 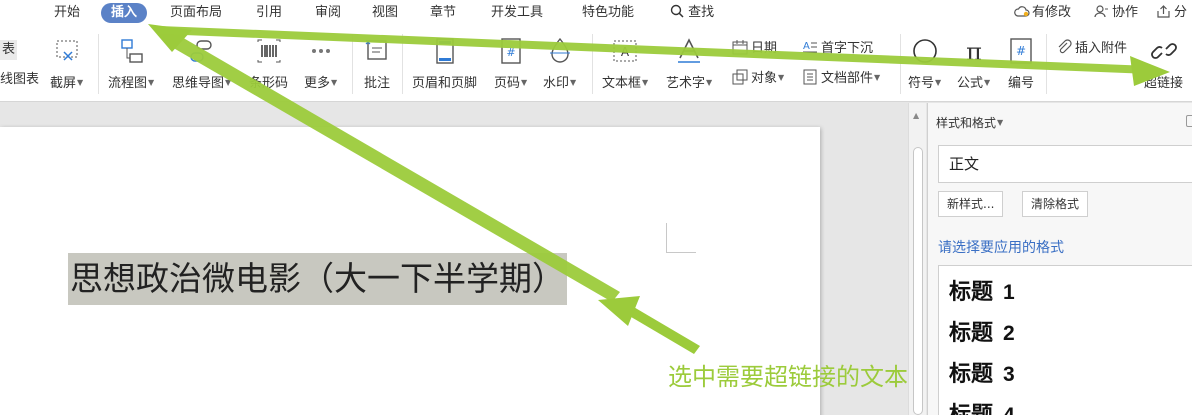 I want to click on date-label: 日期, so click(x=764, y=48).